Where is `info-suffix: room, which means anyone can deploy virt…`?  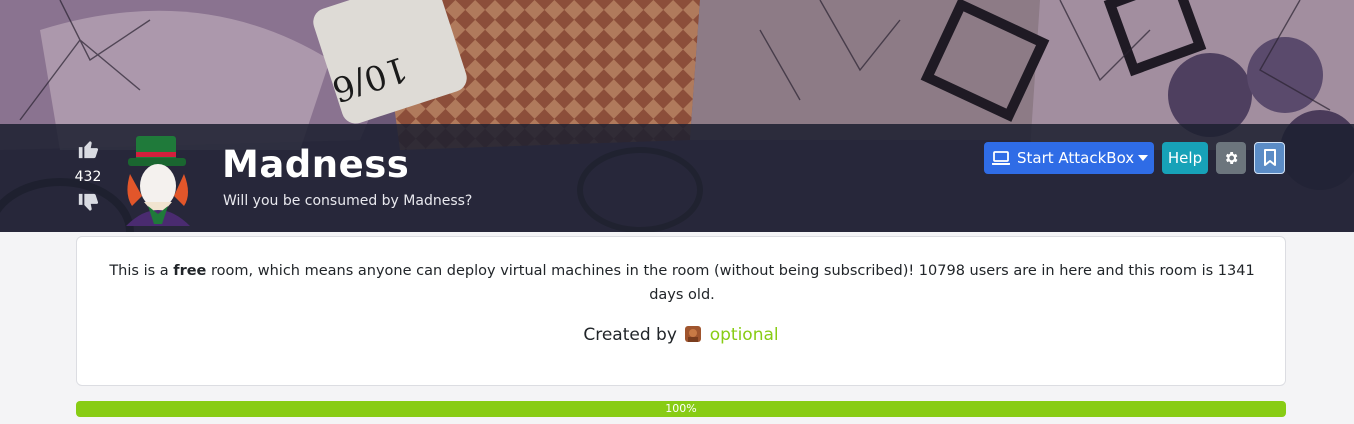
info-suffix: room, which means anyone can deploy virt… is located at coordinates (730, 283).